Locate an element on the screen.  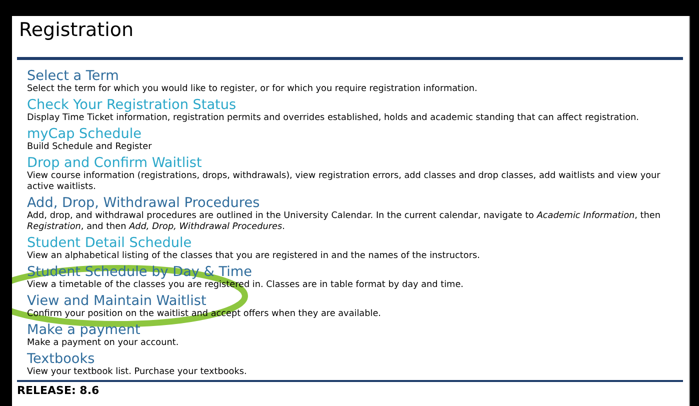
link-description: Build Schedule and Register is located at coordinates (90, 147).